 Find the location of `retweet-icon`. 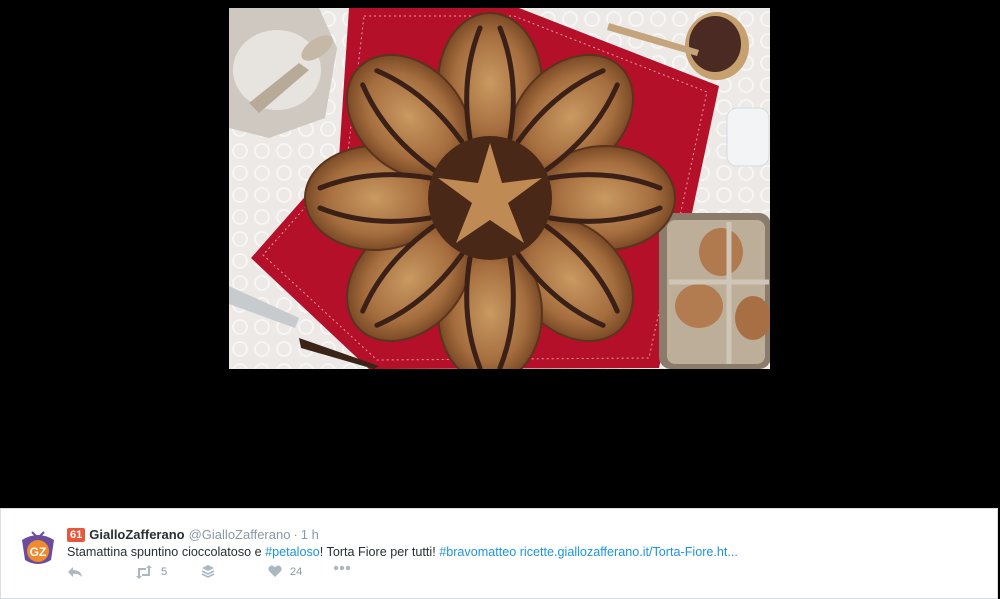

retweet-icon is located at coordinates (144, 572).